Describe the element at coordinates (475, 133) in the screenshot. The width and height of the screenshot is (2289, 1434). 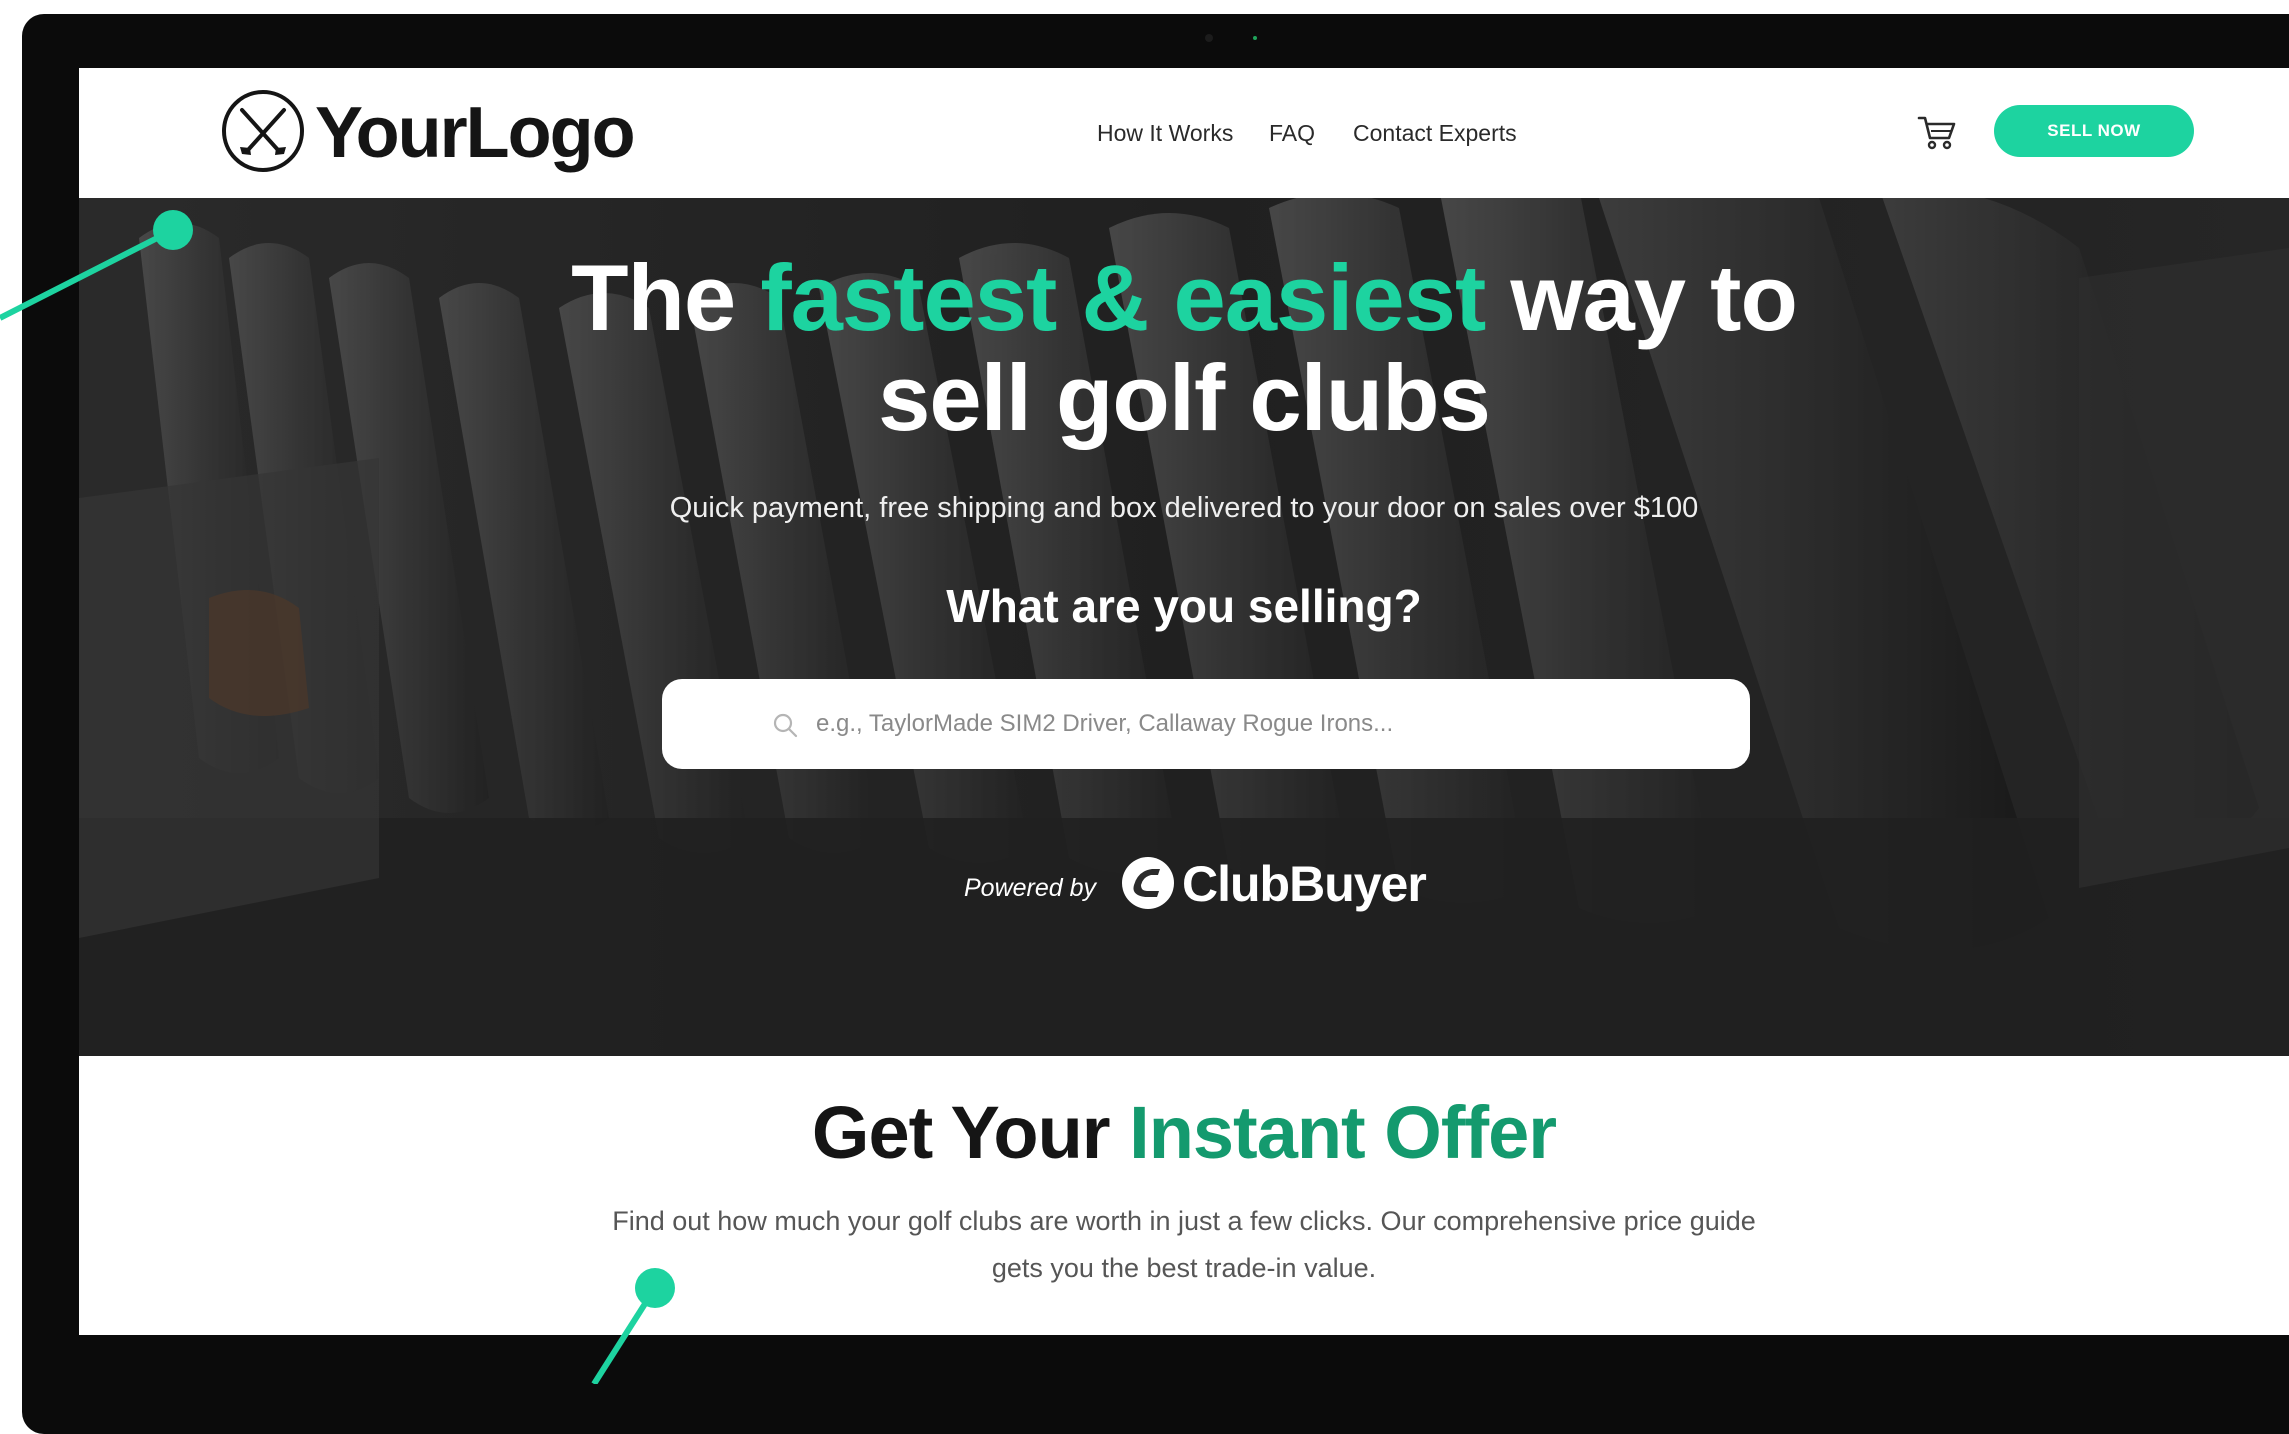
I see `logo-text: YourLogo` at that location.